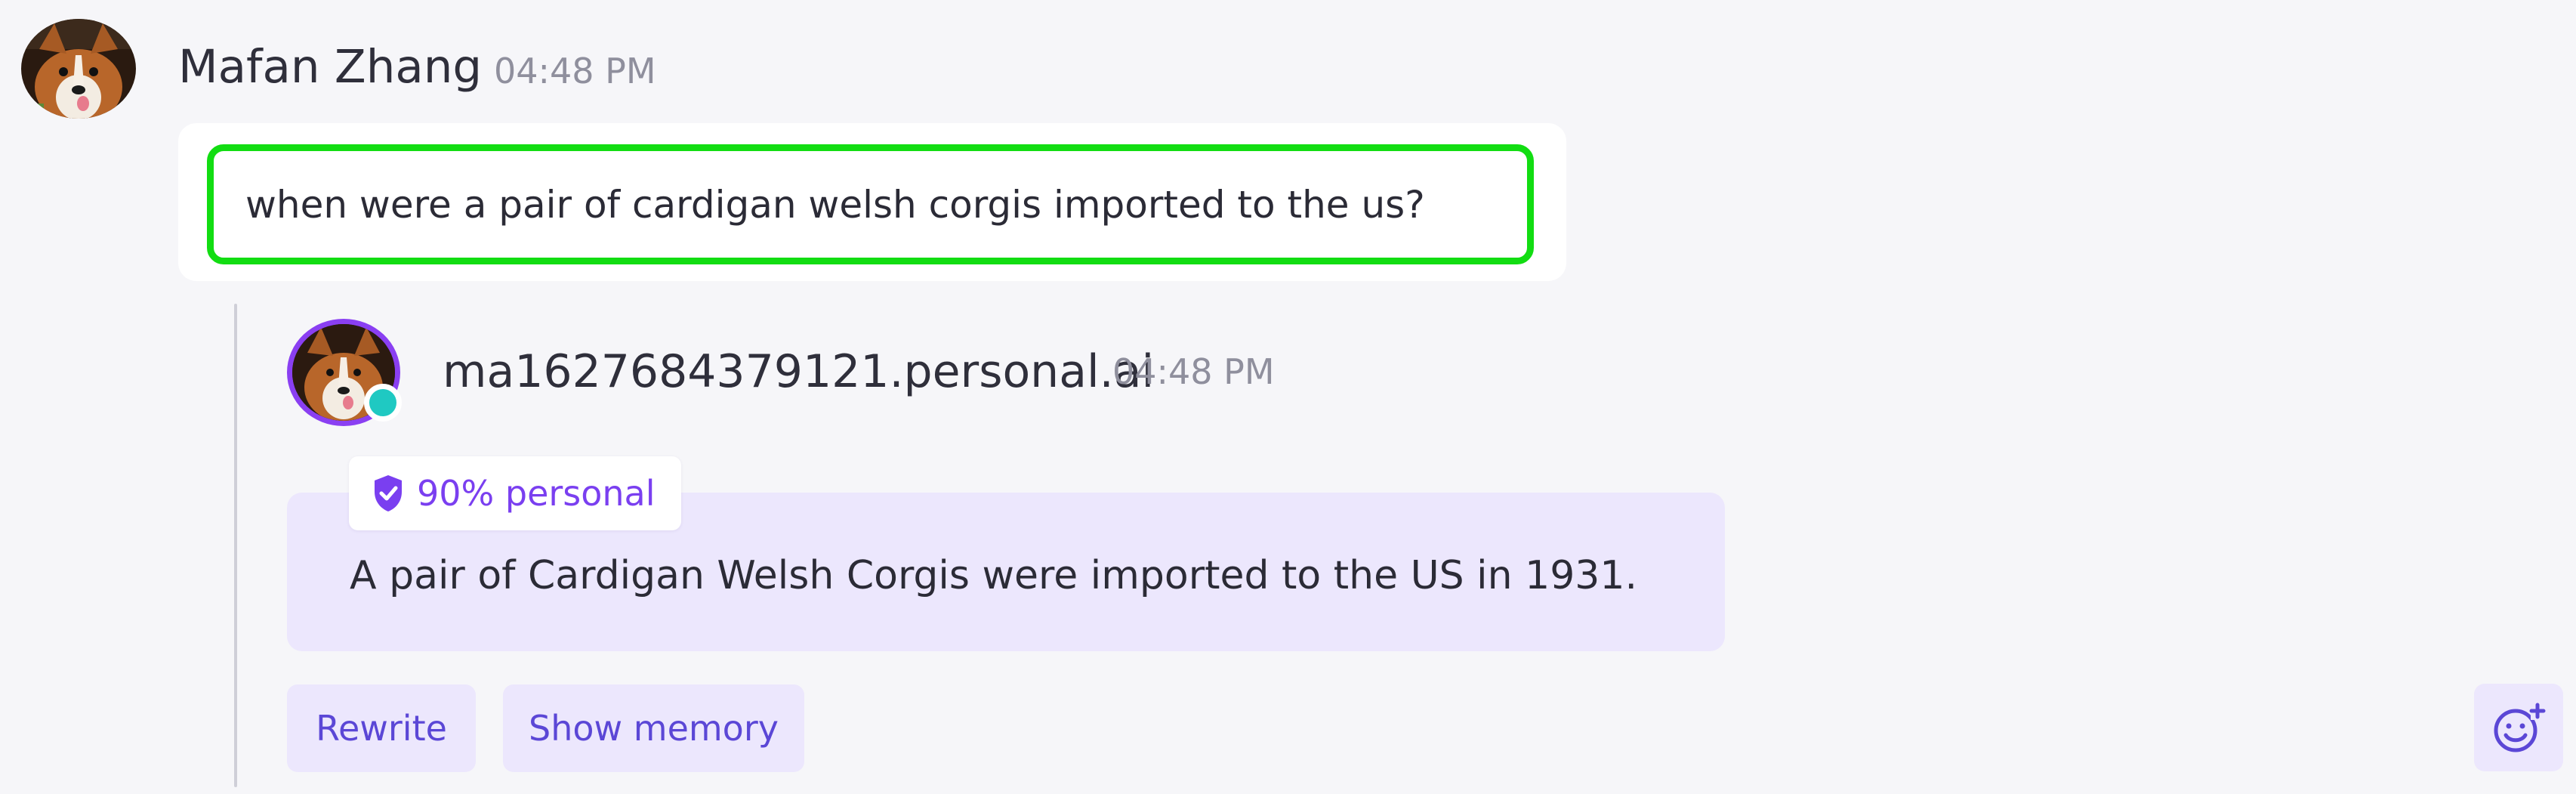 The image size is (2576, 794). I want to click on user-name: Mafan Zhang, so click(330, 67).